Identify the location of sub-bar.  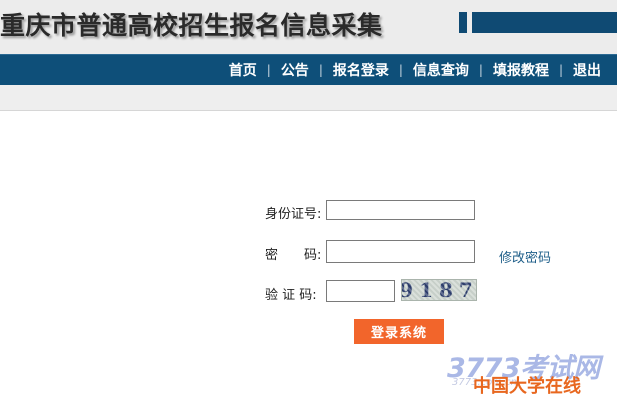
(308, 98).